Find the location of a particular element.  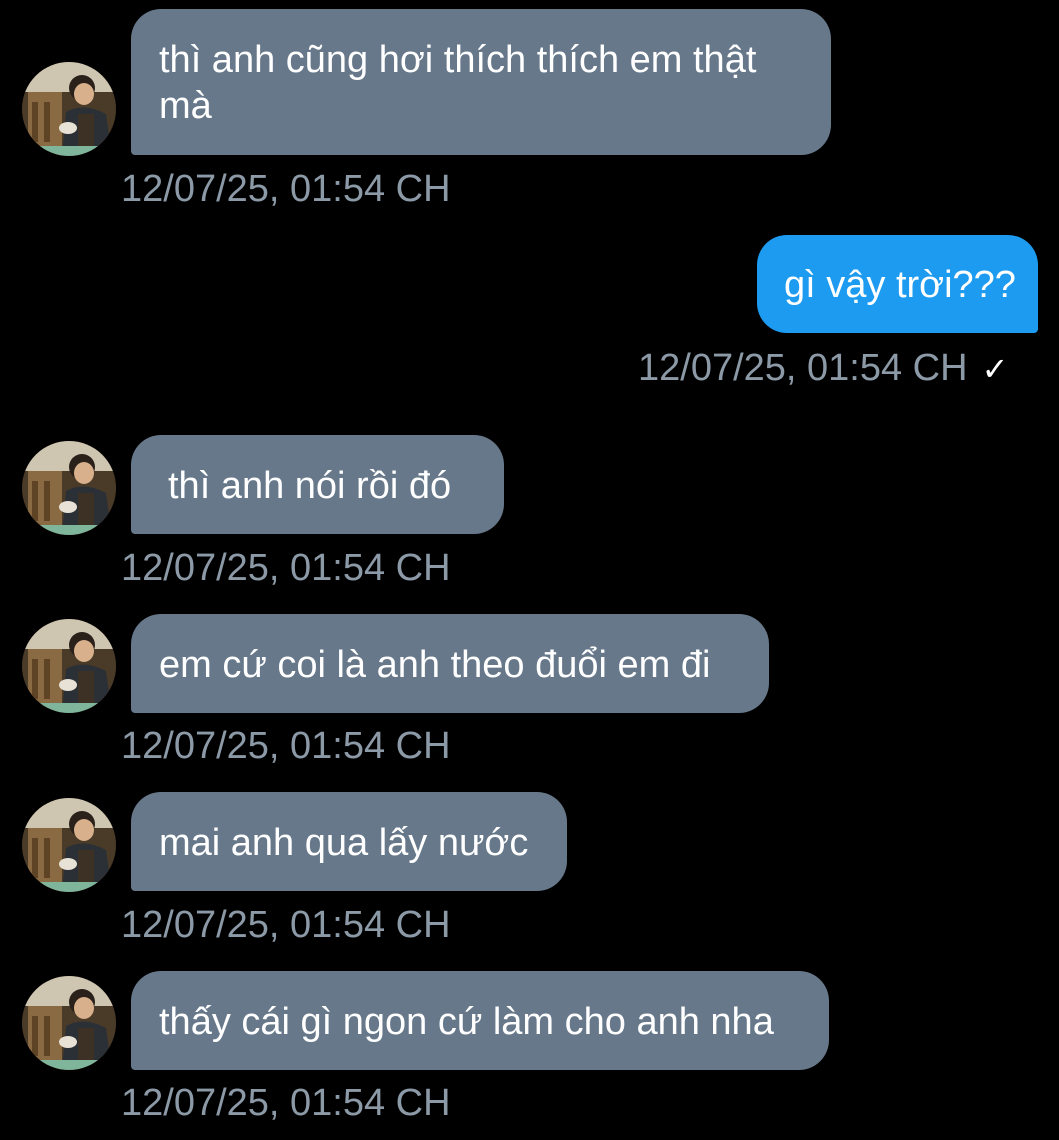

message-timestamp-row: 12/07/25, 01:54 CH ✓ is located at coordinates (823, 368).